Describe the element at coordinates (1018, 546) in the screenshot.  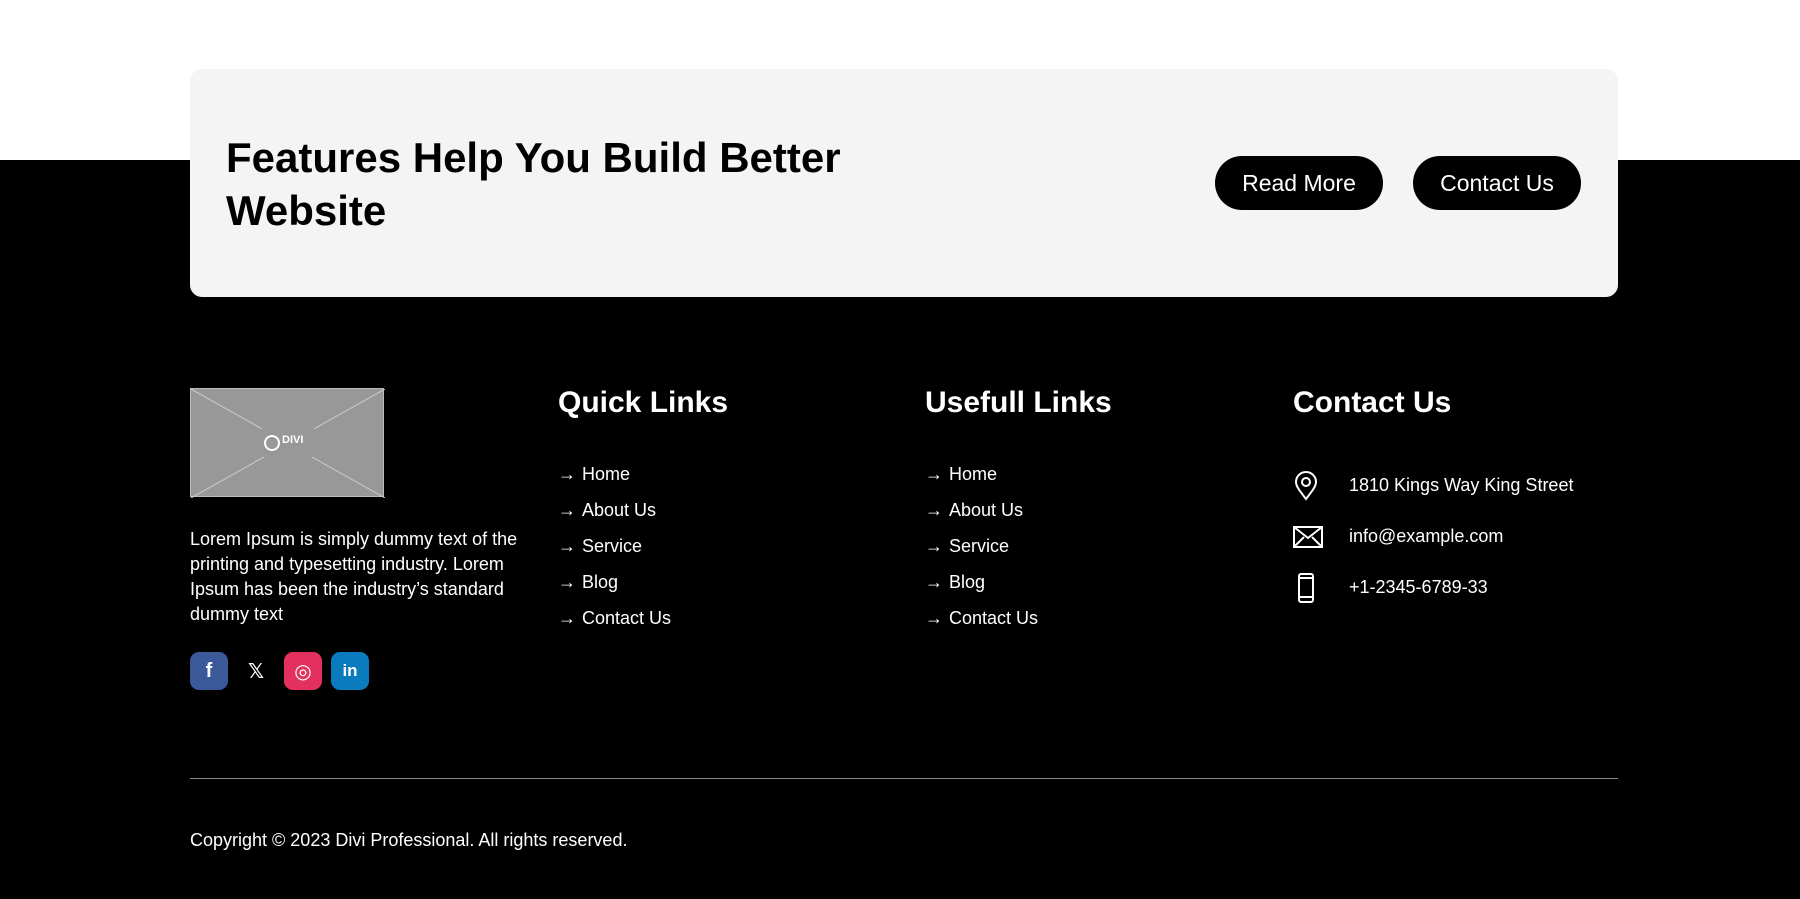
I see `useful-link-service: → Service` at that location.